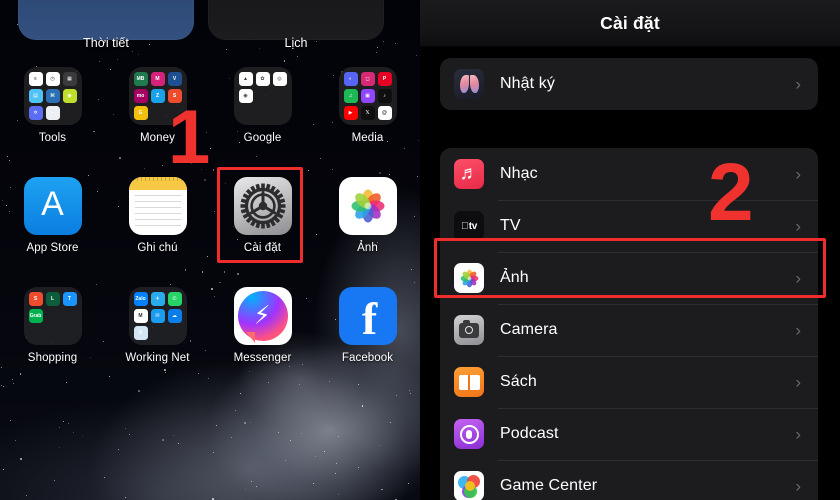 This screenshot has height=500, width=840. What do you see at coordinates (367, 316) in the screenshot?
I see `facebook-icon: f` at bounding box center [367, 316].